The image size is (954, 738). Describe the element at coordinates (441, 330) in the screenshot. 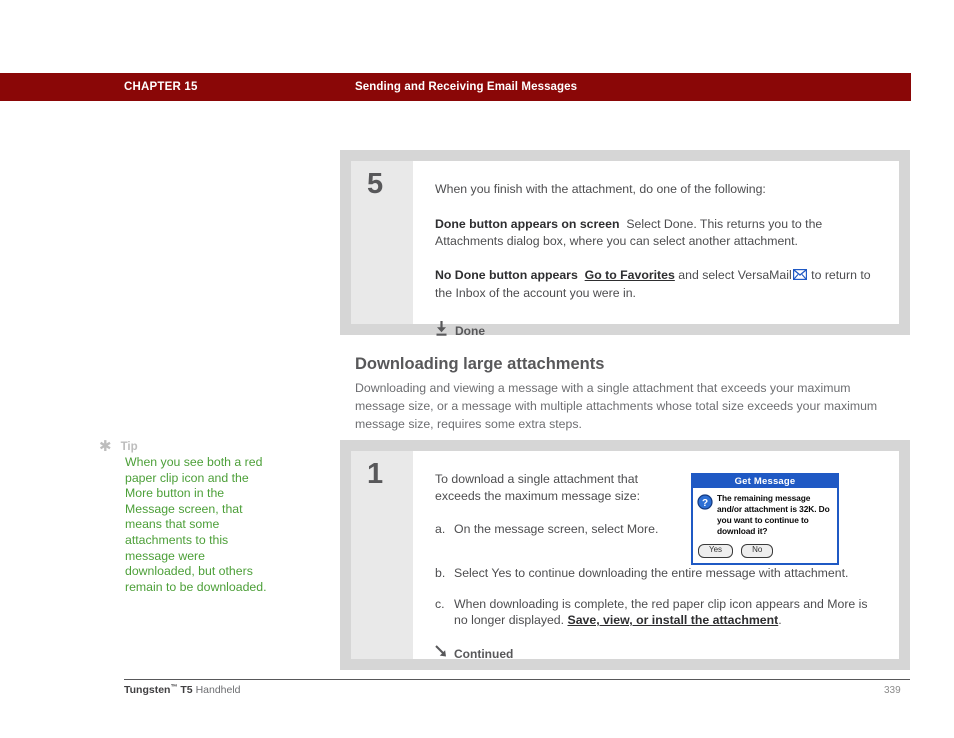

I see `download-arrow-icon` at that location.